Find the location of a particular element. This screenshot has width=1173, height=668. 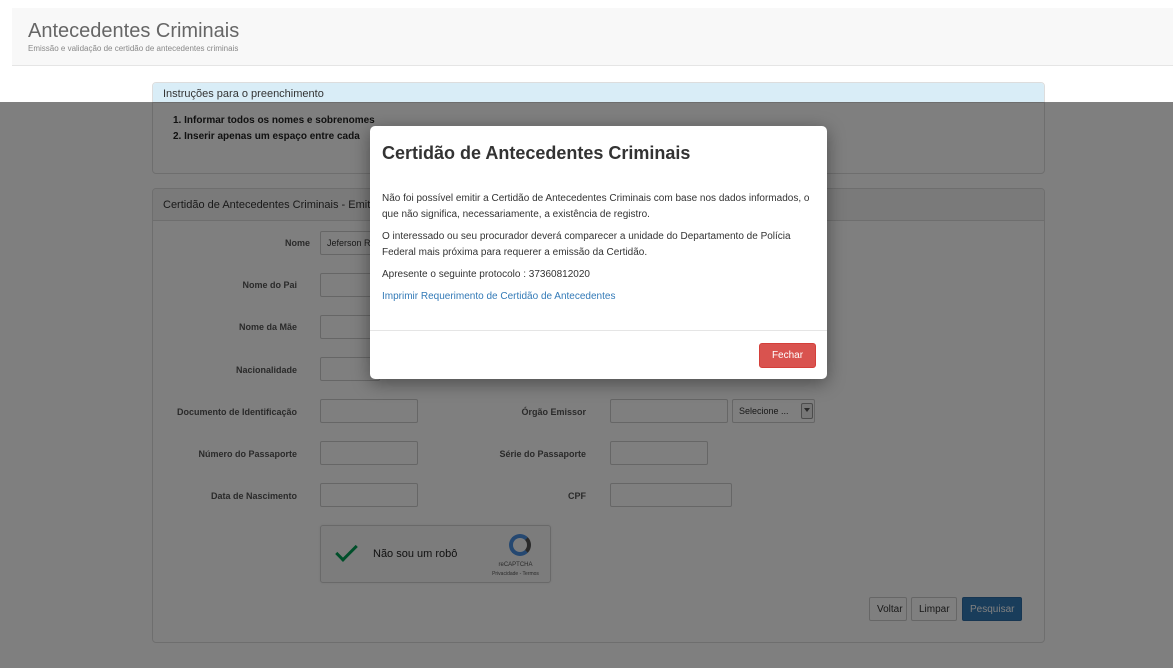

page-title: Antecedentes Criminais is located at coordinates (134, 31).